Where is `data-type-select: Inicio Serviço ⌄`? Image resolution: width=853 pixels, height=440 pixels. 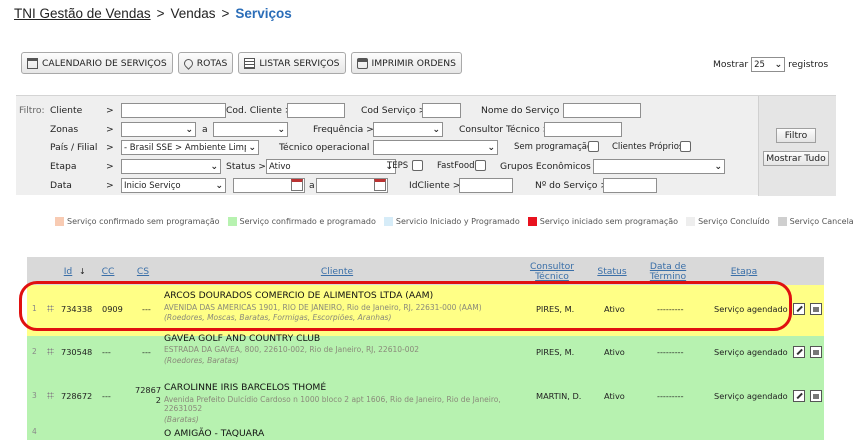
data-type-select: Inicio Serviço ⌄ is located at coordinates (173, 185).